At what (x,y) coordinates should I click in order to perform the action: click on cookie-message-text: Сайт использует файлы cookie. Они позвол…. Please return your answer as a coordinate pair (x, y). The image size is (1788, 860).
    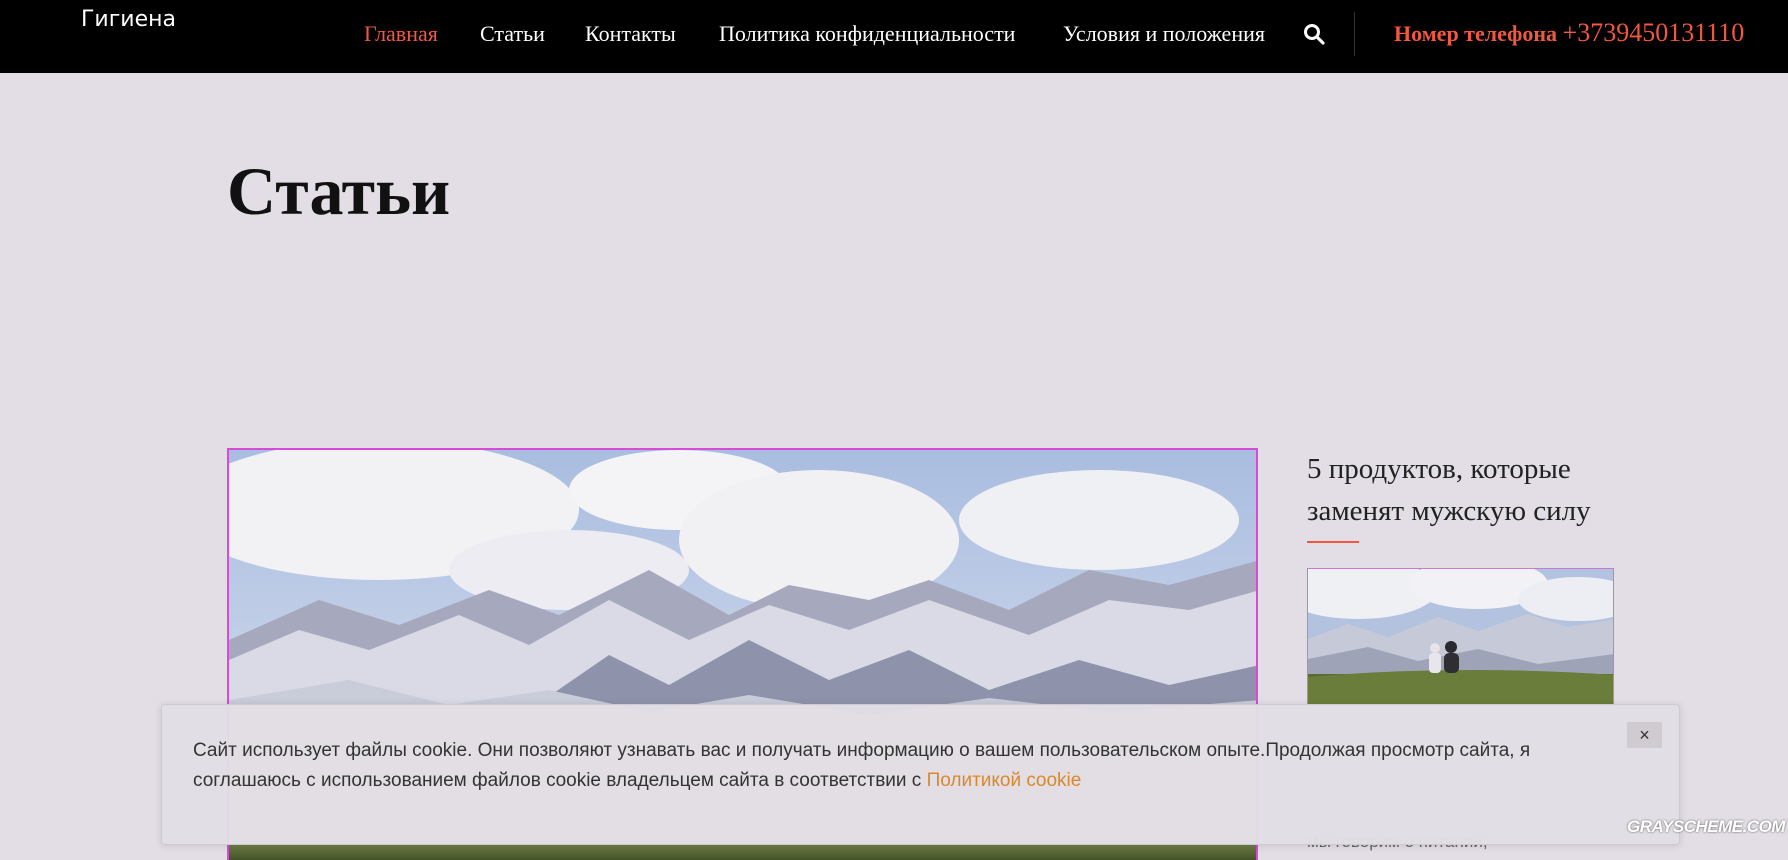
    Looking at the image, I should click on (862, 765).